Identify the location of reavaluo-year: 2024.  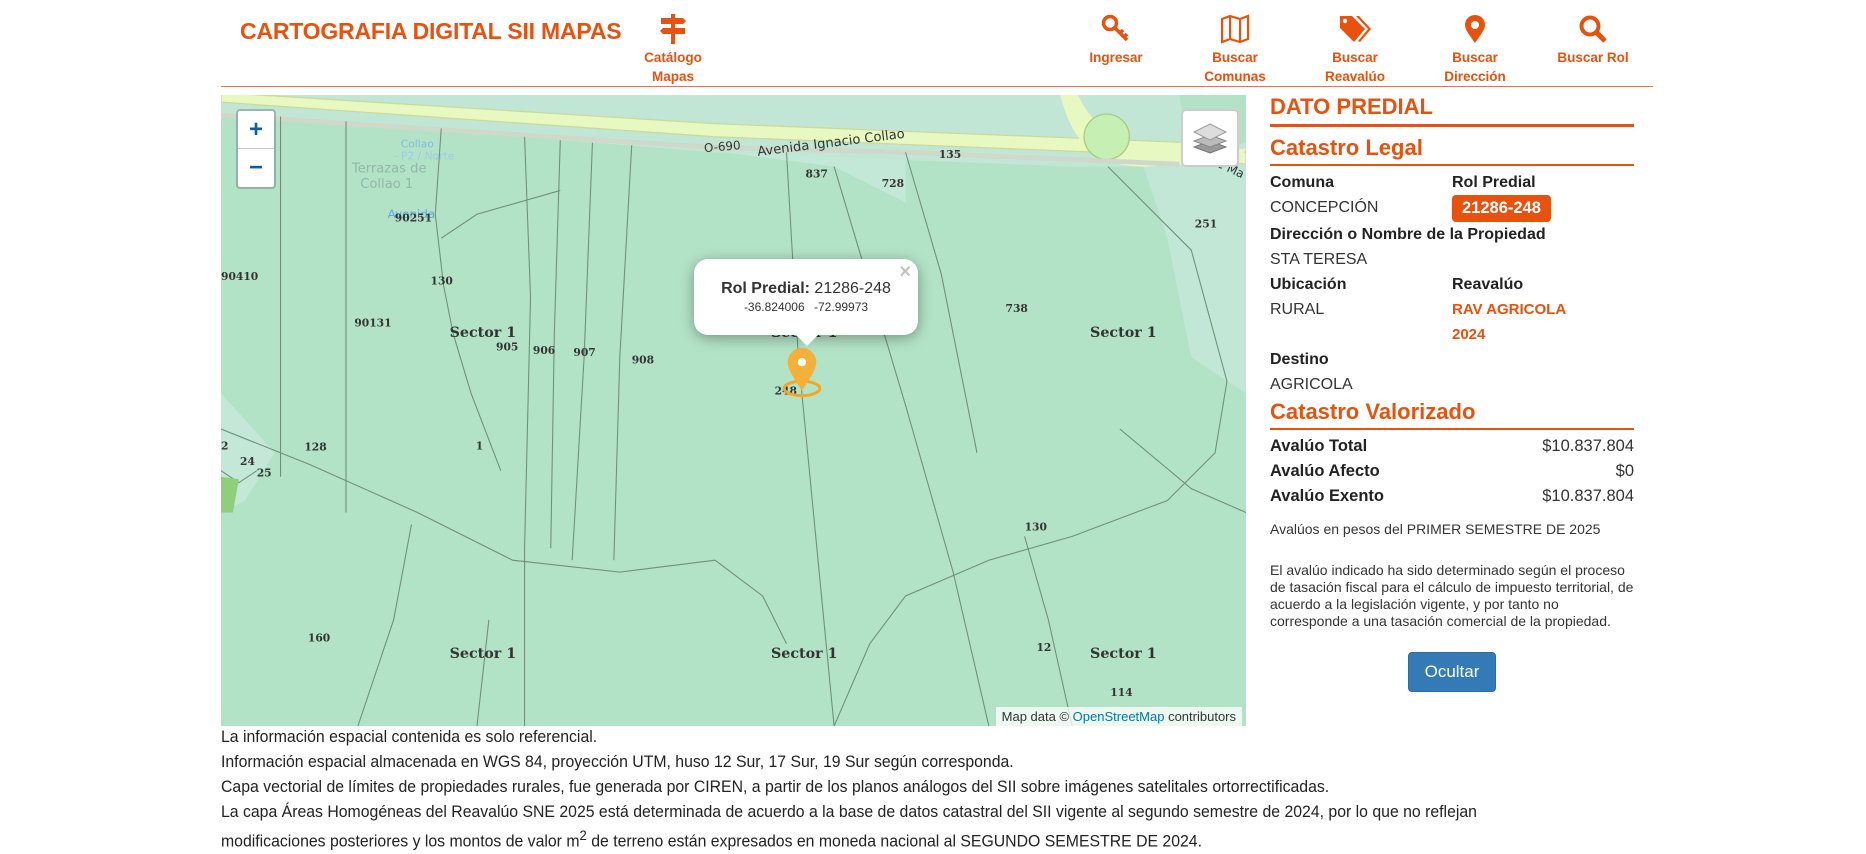
(1469, 334).